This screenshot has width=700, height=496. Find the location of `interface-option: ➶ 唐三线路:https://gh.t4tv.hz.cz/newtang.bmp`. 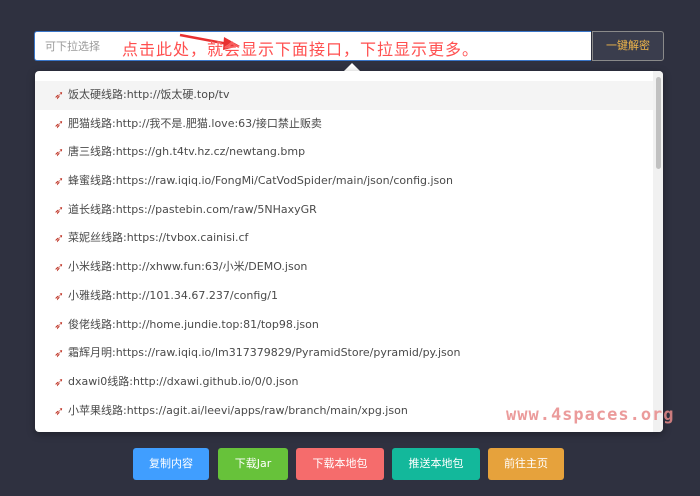

interface-option: ➶ 唐三线路:https://gh.t4tv.hz.cz/newtang.bmp is located at coordinates (349, 152).